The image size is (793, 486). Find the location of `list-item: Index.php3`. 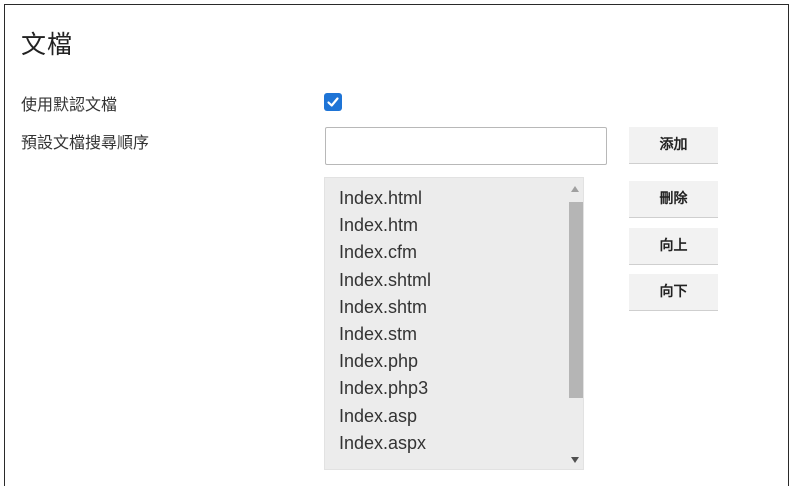

list-item: Index.php3 is located at coordinates (447, 388).